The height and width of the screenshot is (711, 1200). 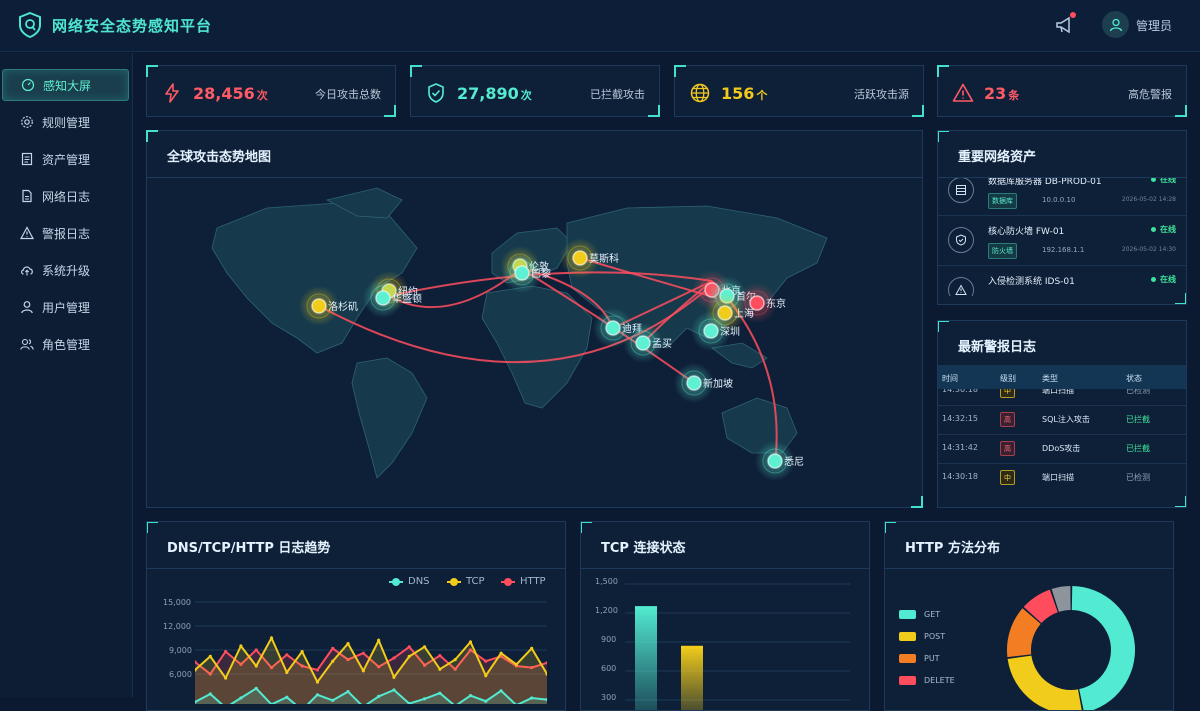 What do you see at coordinates (27, 122) in the screenshot?
I see `gear-icon` at bounding box center [27, 122].